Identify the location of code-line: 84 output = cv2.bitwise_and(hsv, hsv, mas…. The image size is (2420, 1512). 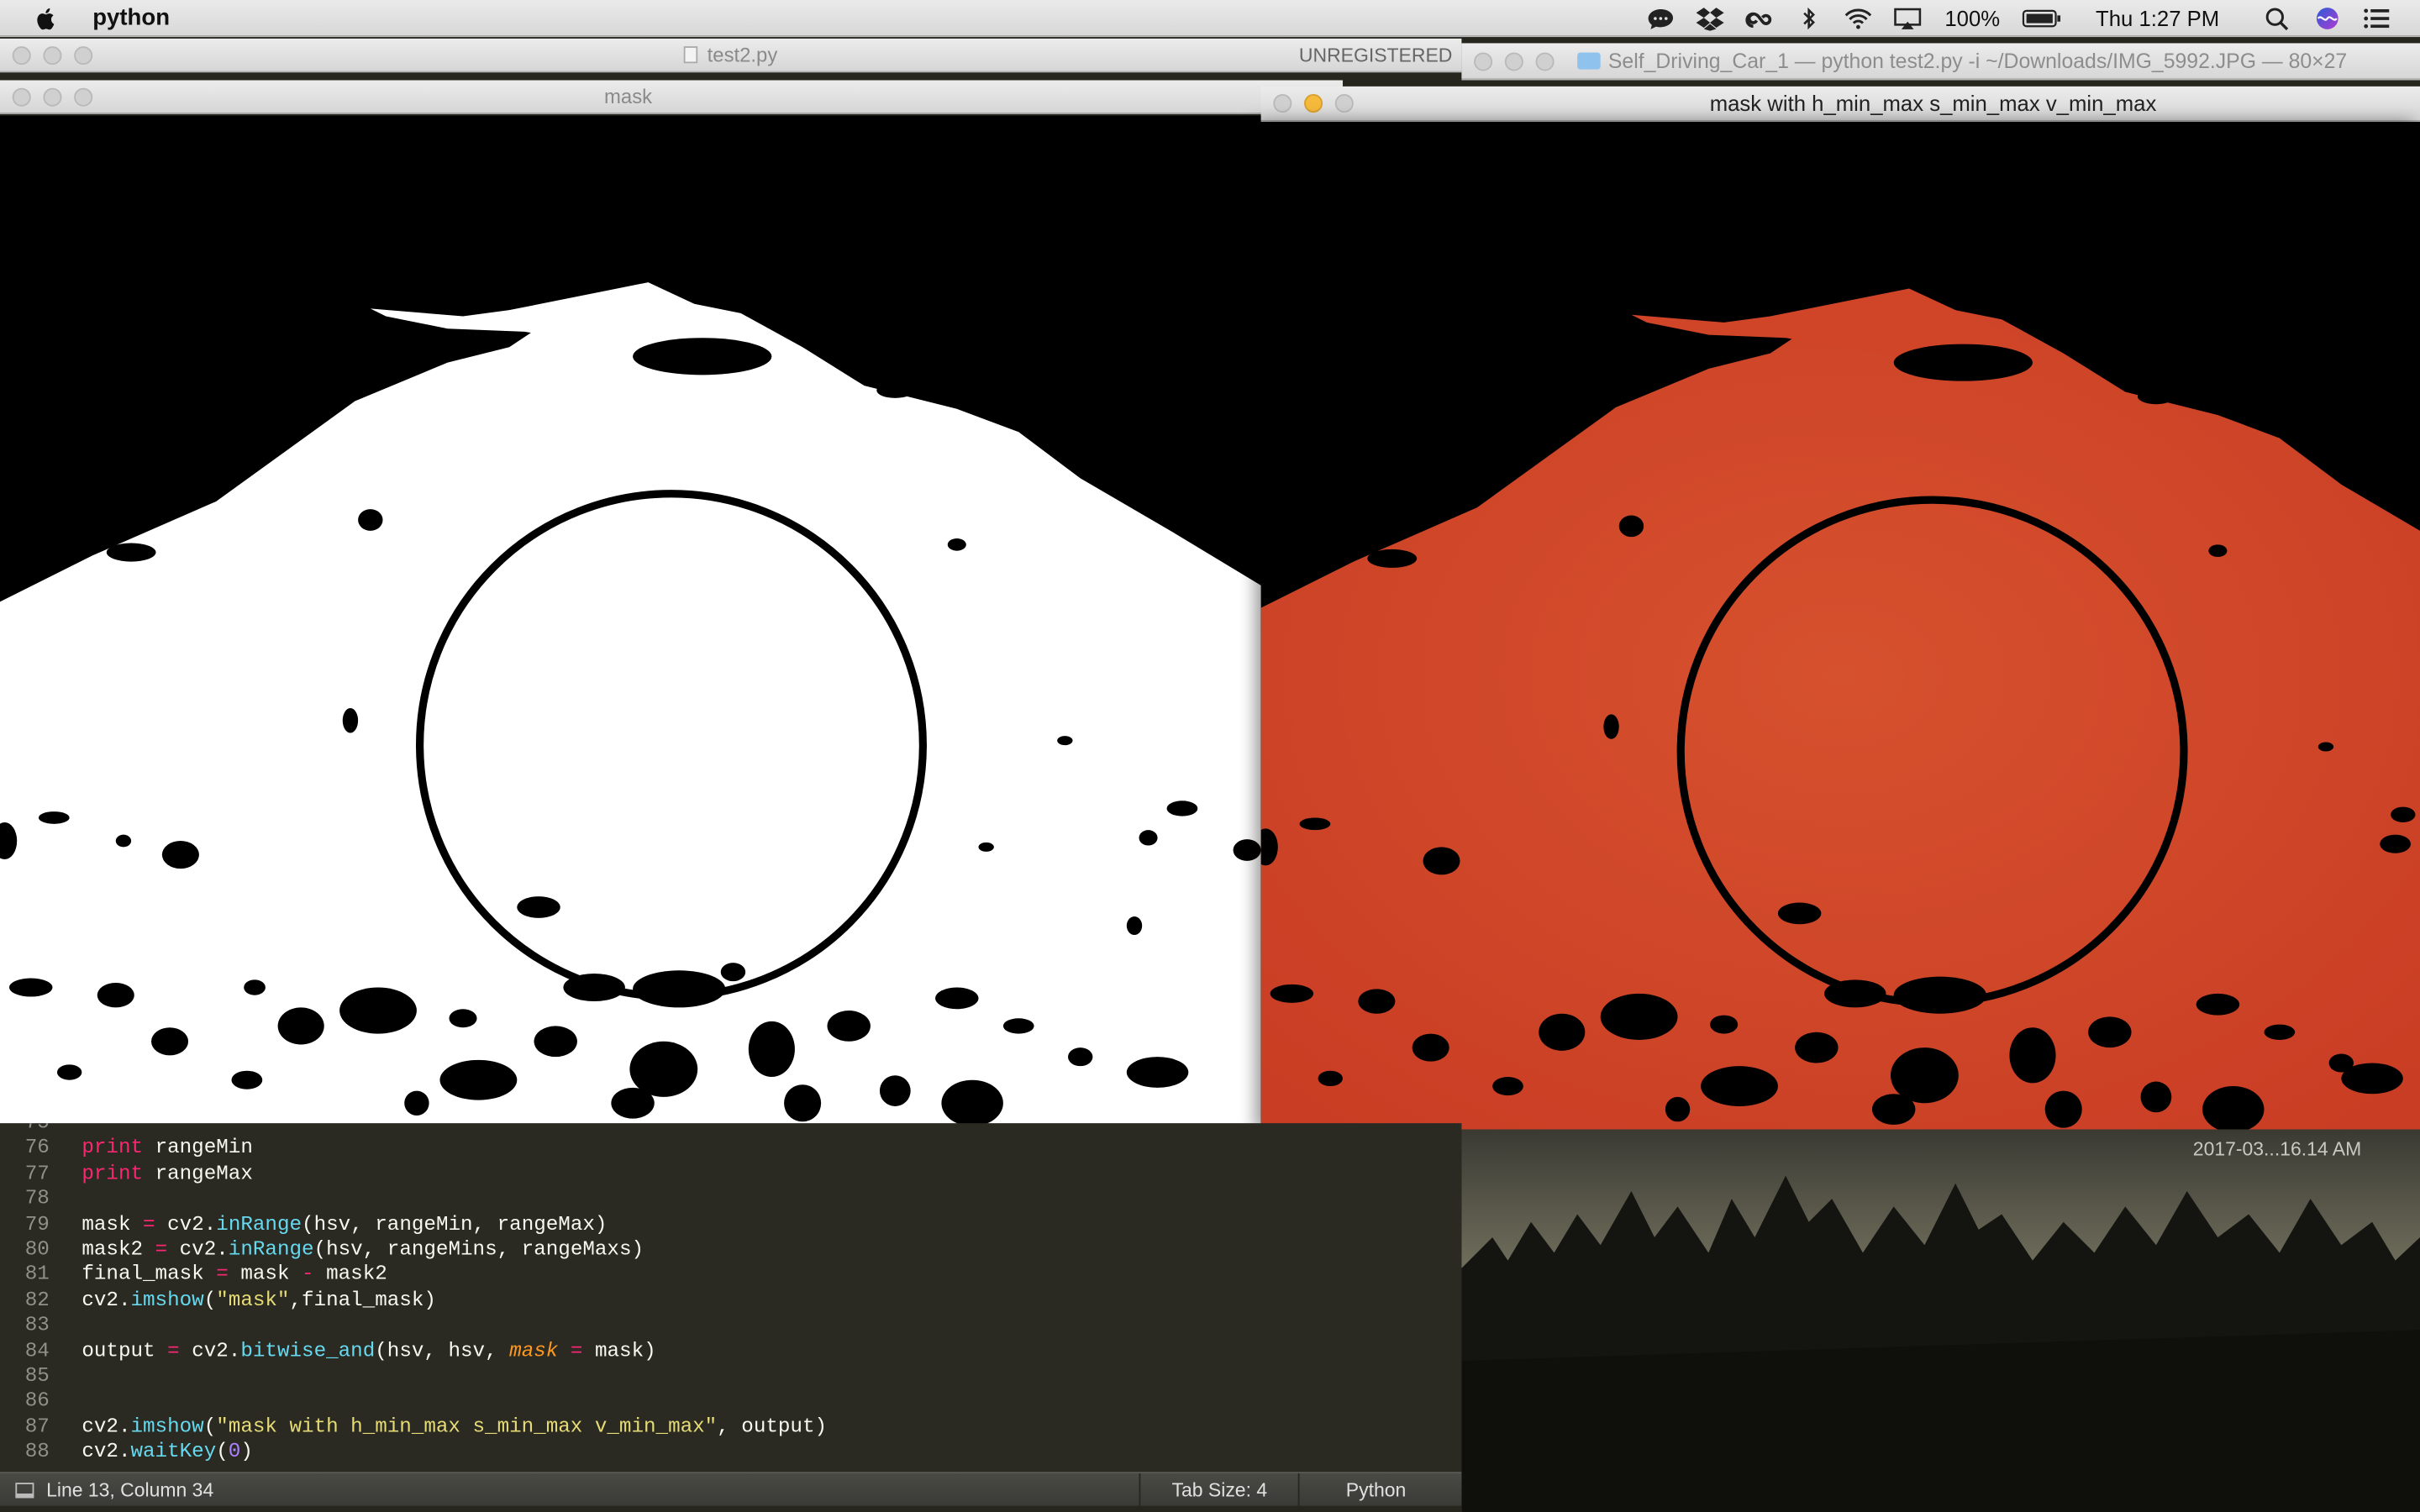
(328, 1351).